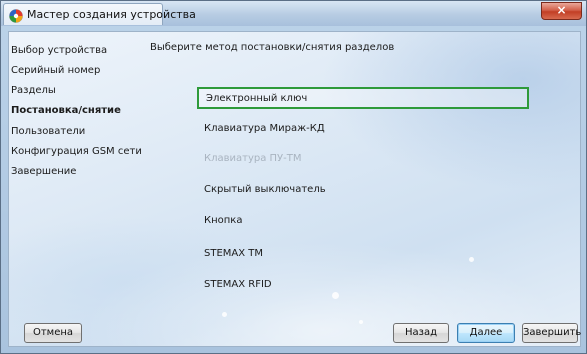 Image resolution: width=587 pixels, height=354 pixels. What do you see at coordinates (551, 333) in the screenshot?
I see `finish-button: Завершить` at bounding box center [551, 333].